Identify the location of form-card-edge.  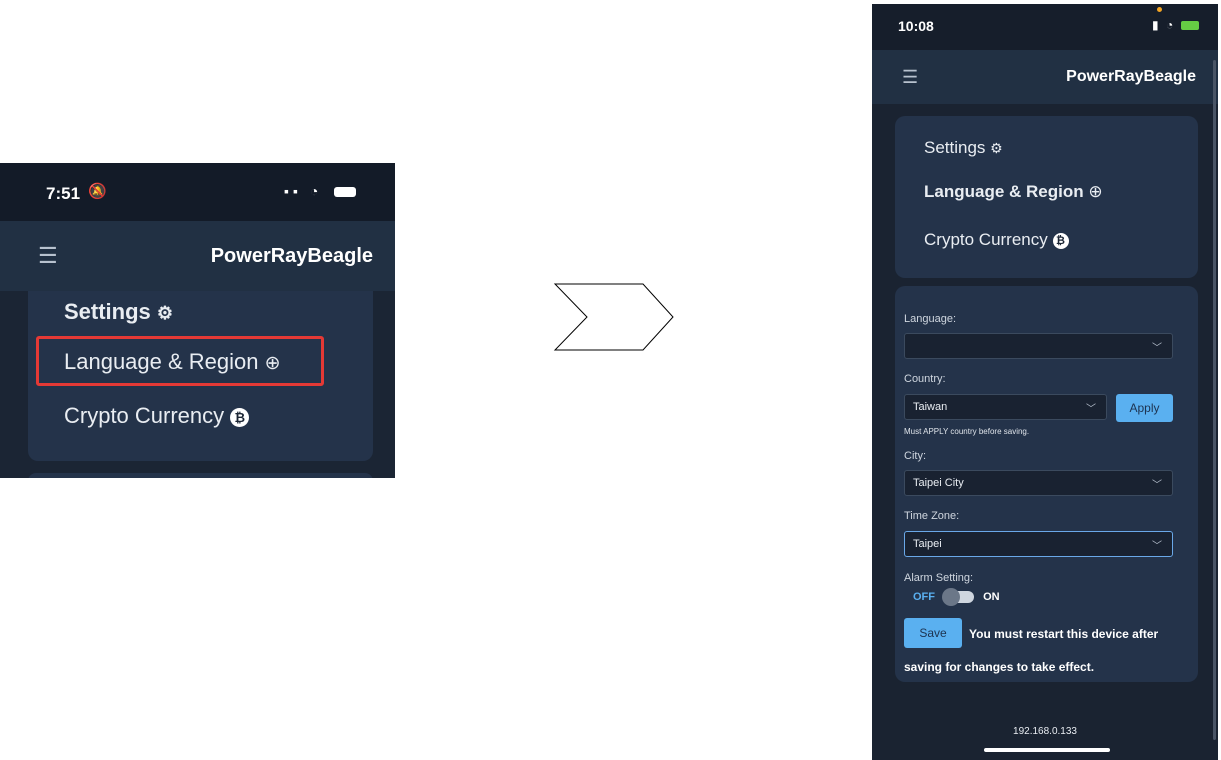
(200, 475).